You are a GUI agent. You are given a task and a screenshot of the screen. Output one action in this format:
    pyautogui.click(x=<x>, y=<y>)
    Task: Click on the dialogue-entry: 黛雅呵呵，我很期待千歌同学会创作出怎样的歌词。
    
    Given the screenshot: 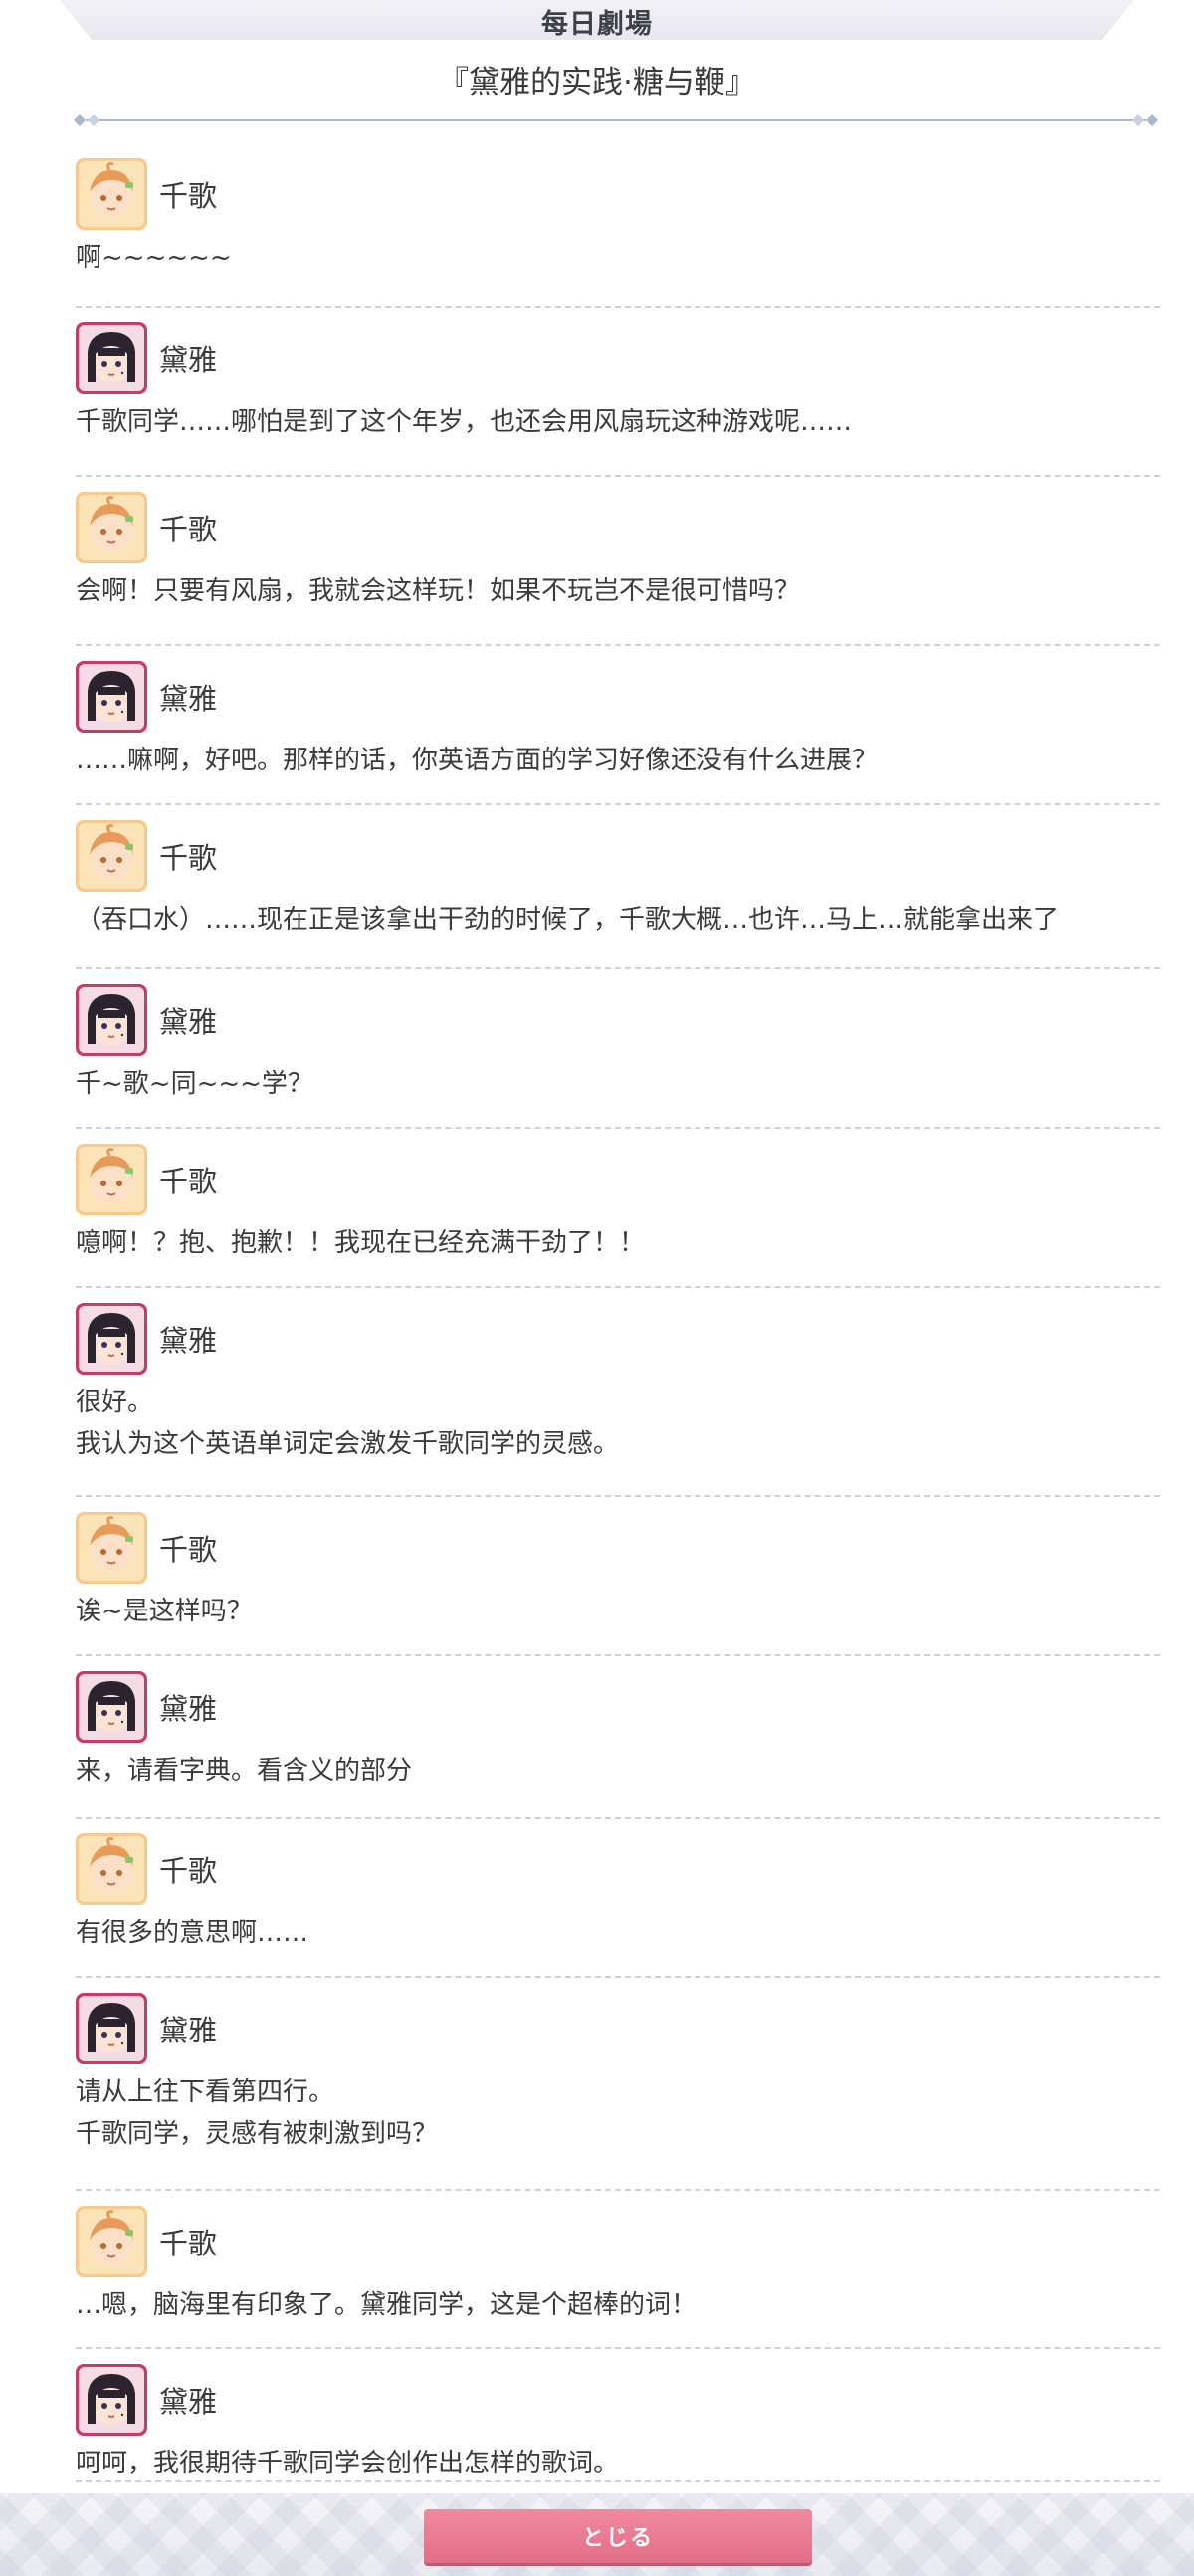 What is the action you would take?
    pyautogui.click(x=618, y=2418)
    